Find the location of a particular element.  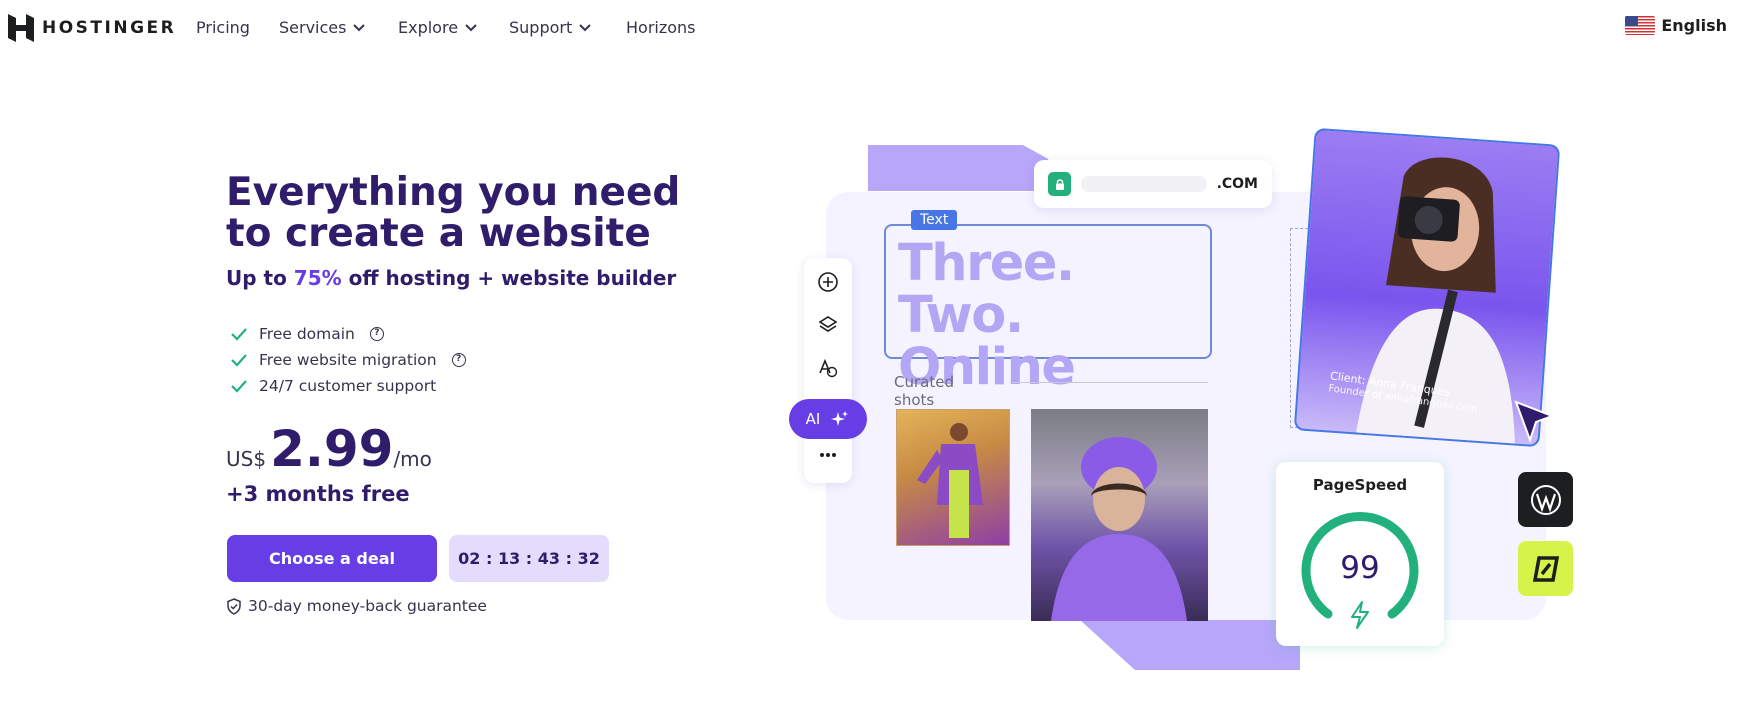

pagespeed-card: PageSpeed 99 is located at coordinates (1360, 554).